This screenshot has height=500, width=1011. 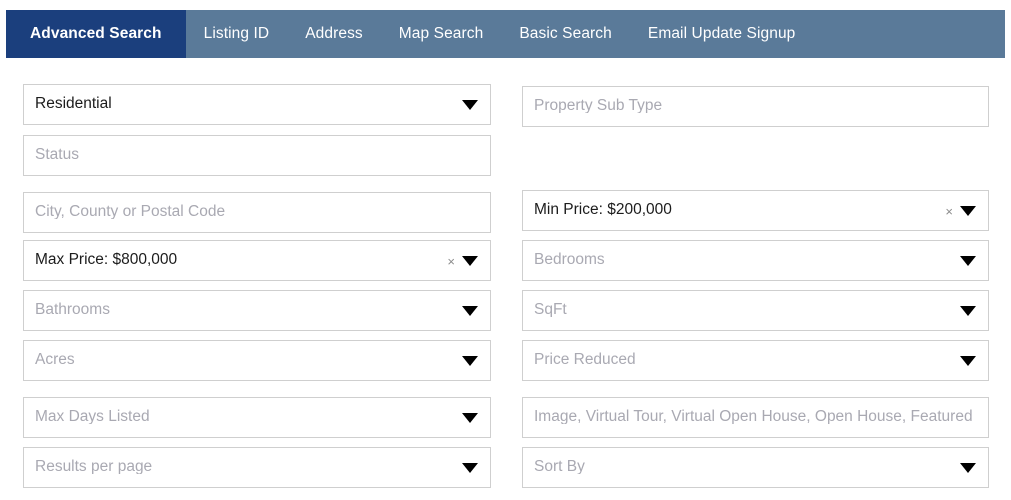 What do you see at coordinates (130, 211) in the screenshot?
I see `field-placeholder: City, County or Postal Code` at bounding box center [130, 211].